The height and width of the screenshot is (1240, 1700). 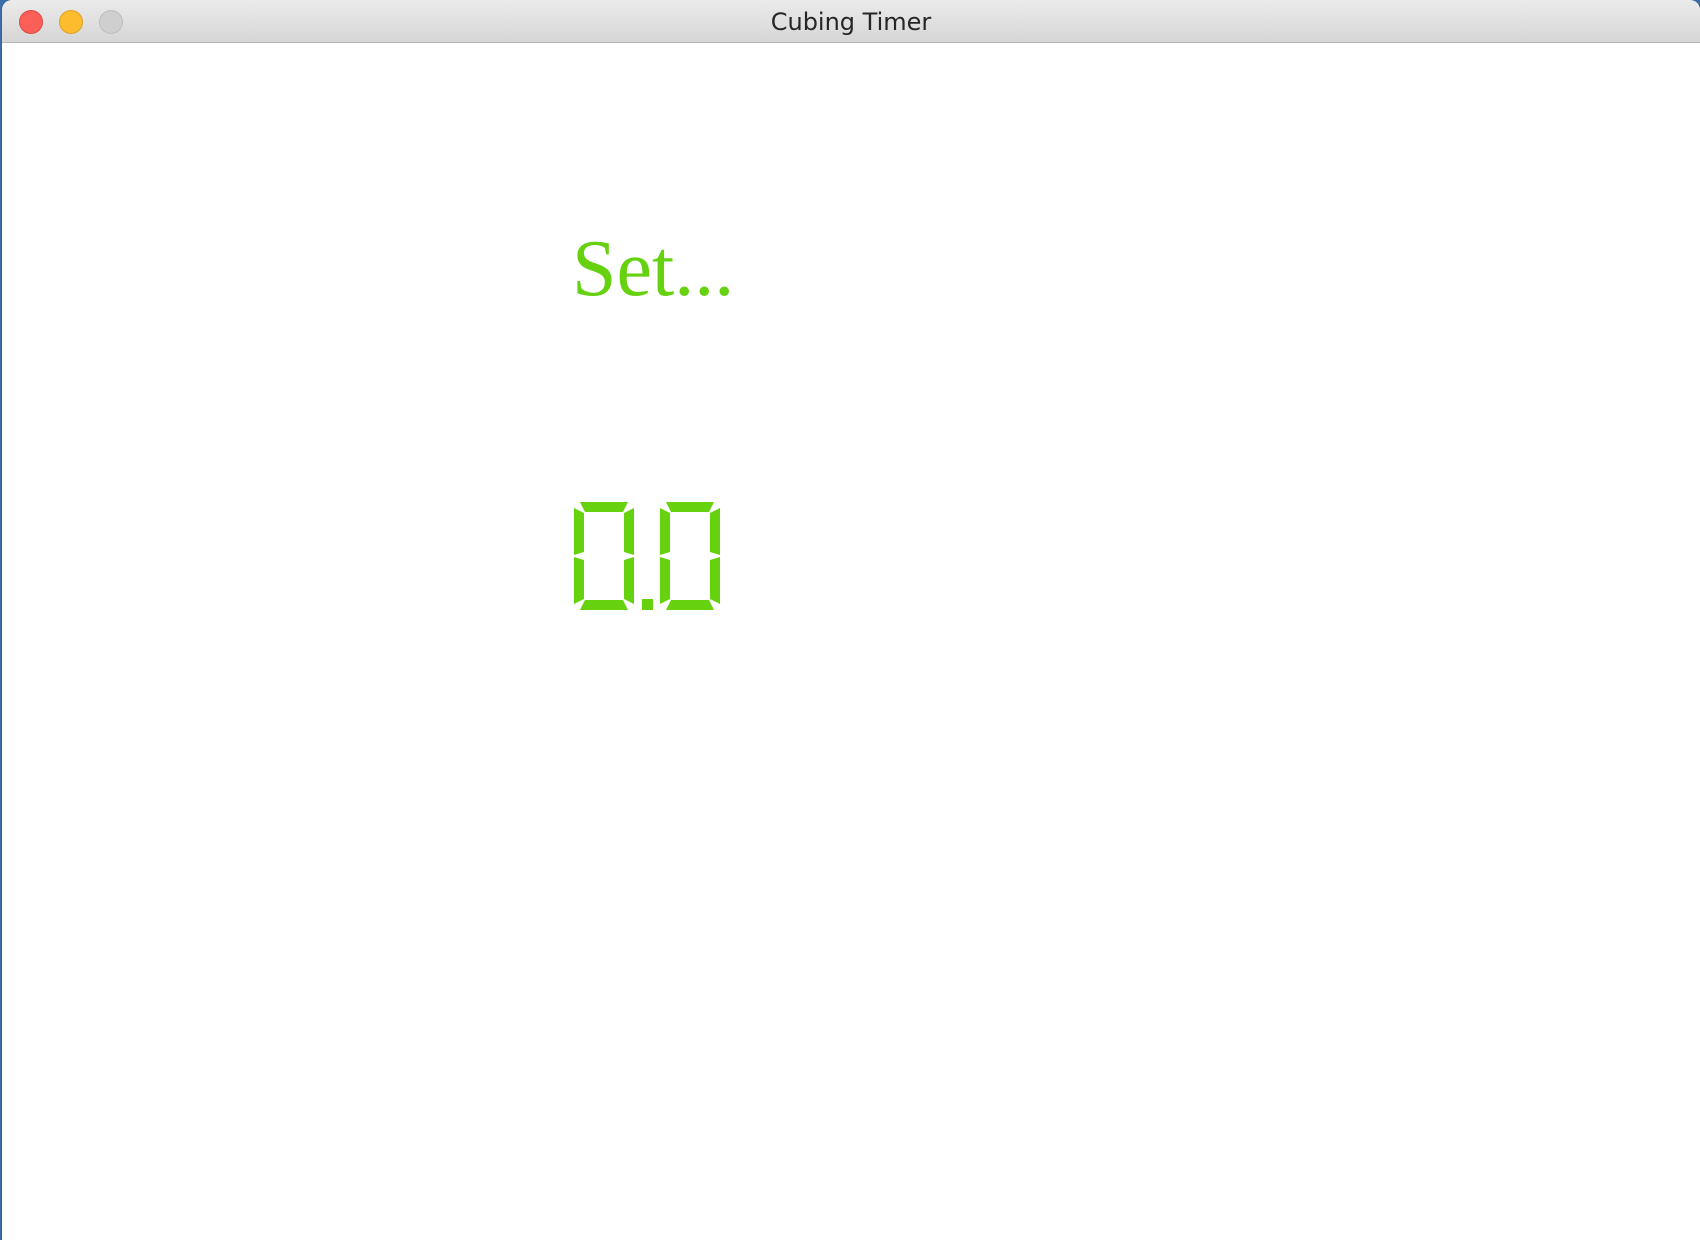 What do you see at coordinates (647, 604) in the screenshot?
I see `decimal-point-segment` at bounding box center [647, 604].